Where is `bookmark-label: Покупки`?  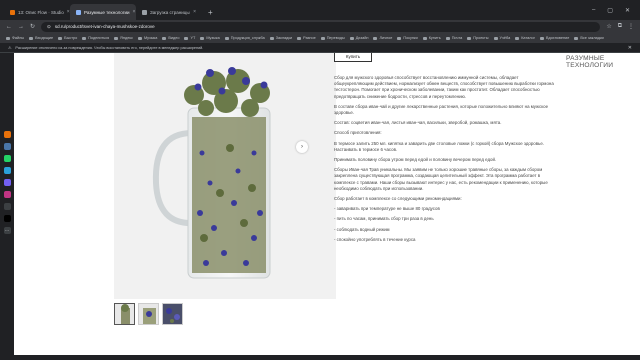 bookmark-label: Покупки is located at coordinates (410, 38).